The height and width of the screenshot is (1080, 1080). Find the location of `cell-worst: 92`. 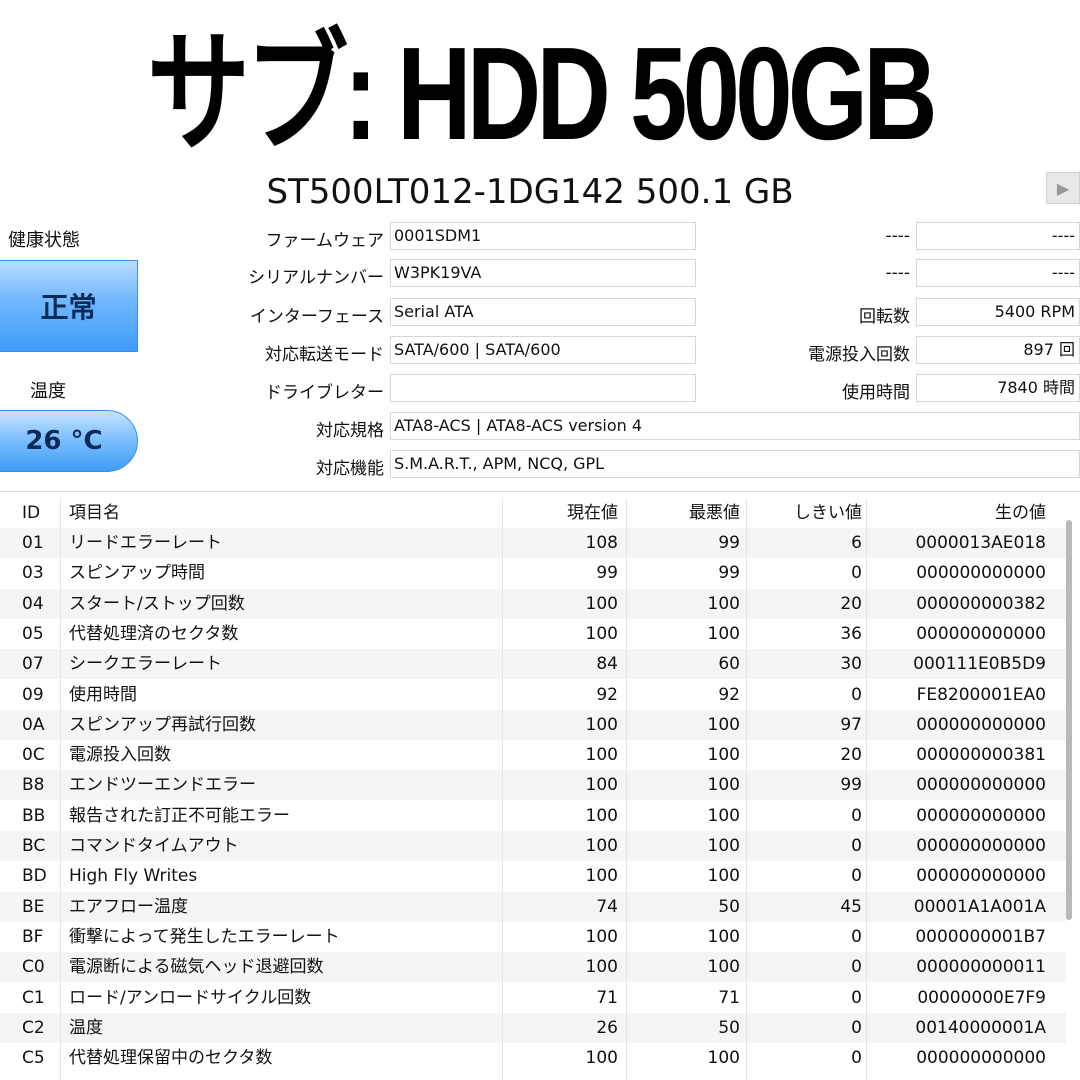

cell-worst: 92 is located at coordinates (729, 694).